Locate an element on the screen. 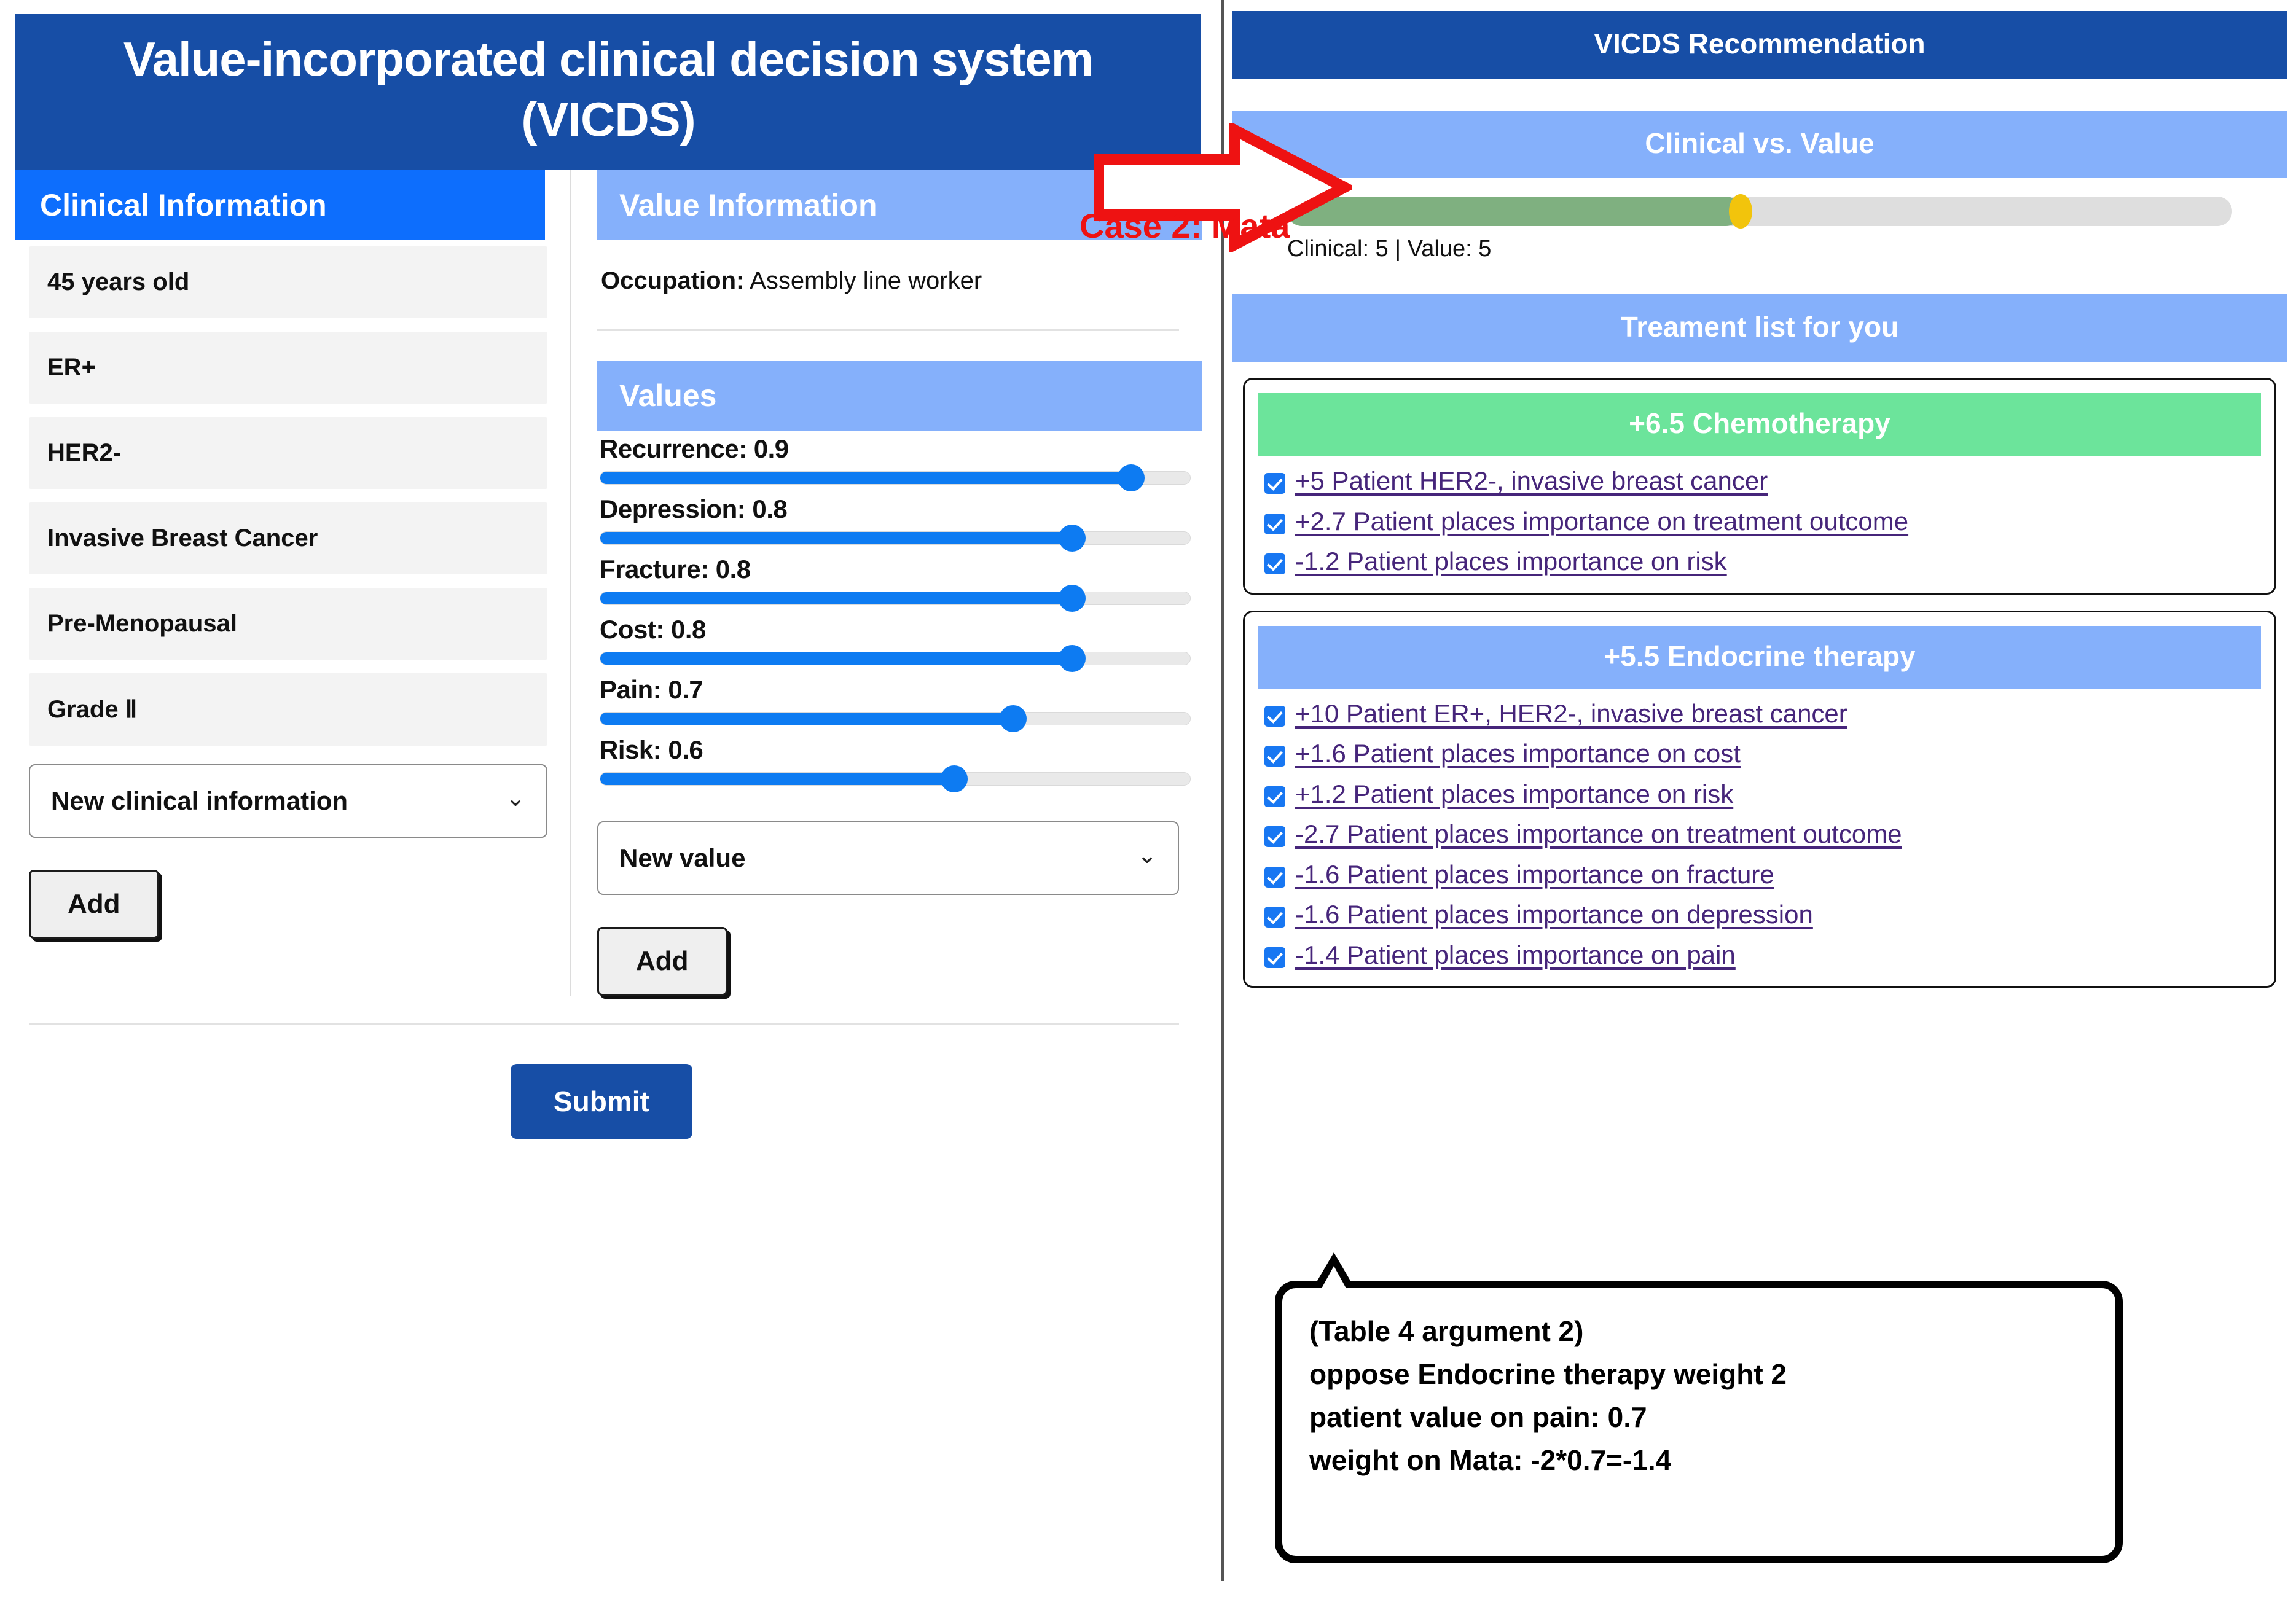  slider-depression-label: Depression: 0.8 is located at coordinates (694, 508).